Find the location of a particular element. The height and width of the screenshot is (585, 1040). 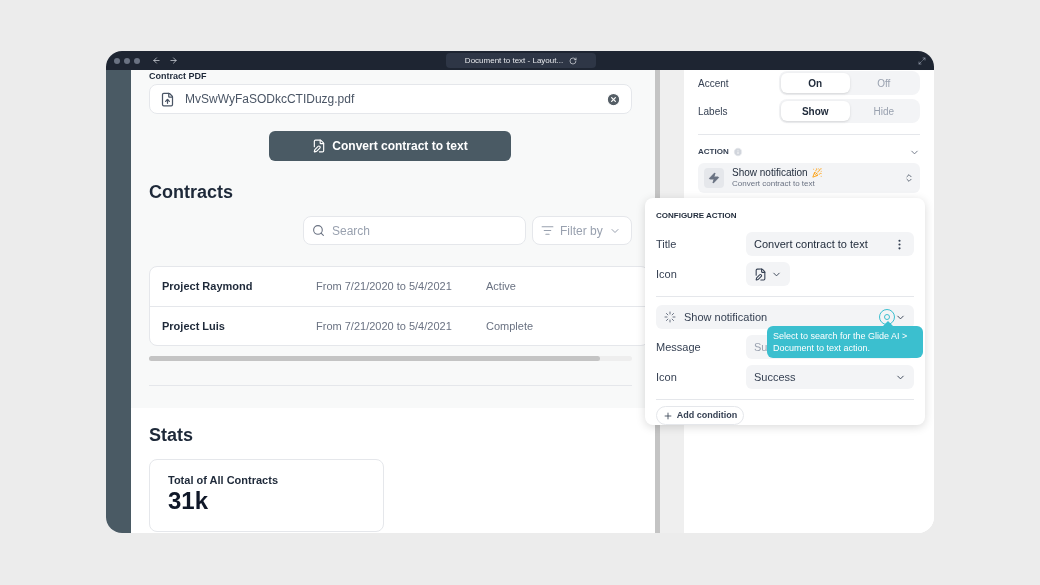

forward-icon is located at coordinates (173, 60).